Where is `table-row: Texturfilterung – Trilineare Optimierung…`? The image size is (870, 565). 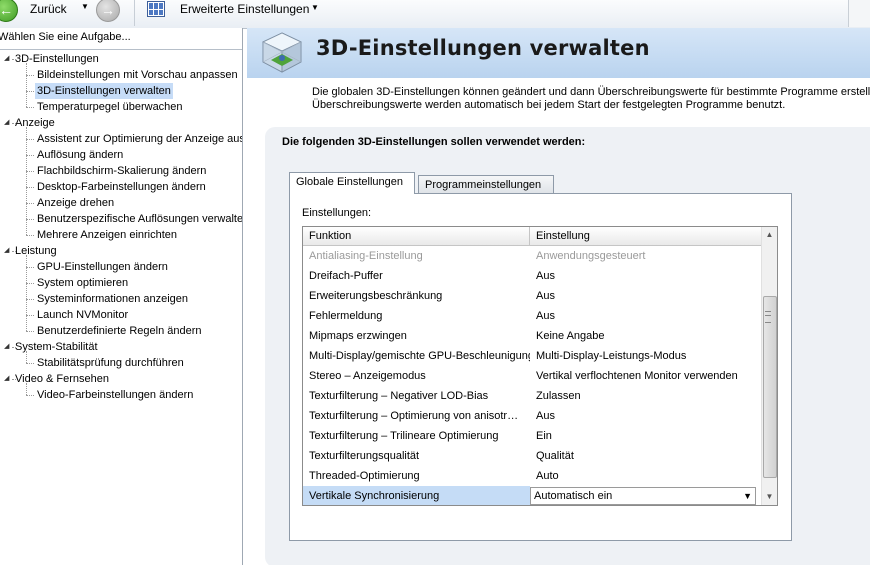 table-row: Texturfilterung – Trilineare Optimierung… is located at coordinates (532, 436).